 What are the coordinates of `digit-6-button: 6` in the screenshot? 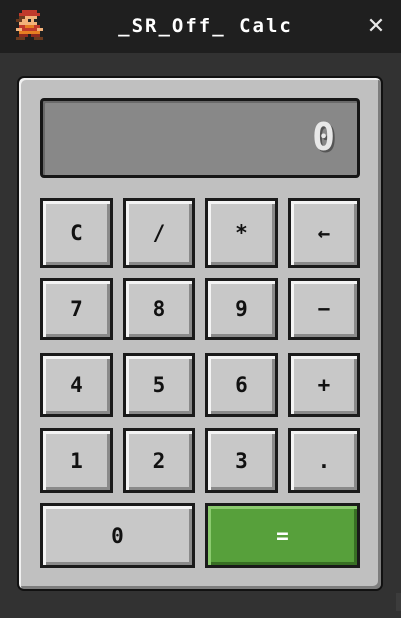 It's located at (241, 385).